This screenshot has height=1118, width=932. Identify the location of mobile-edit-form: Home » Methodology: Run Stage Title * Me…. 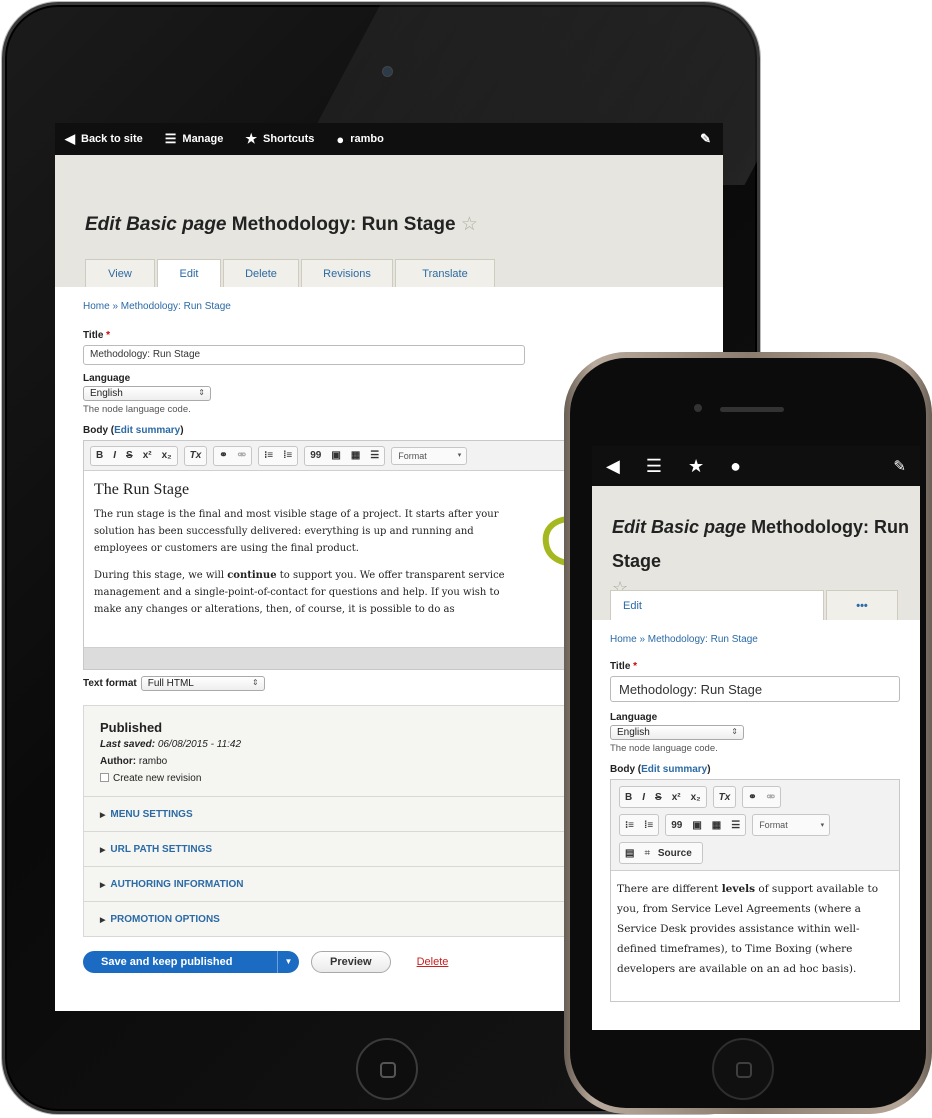
(756, 817).